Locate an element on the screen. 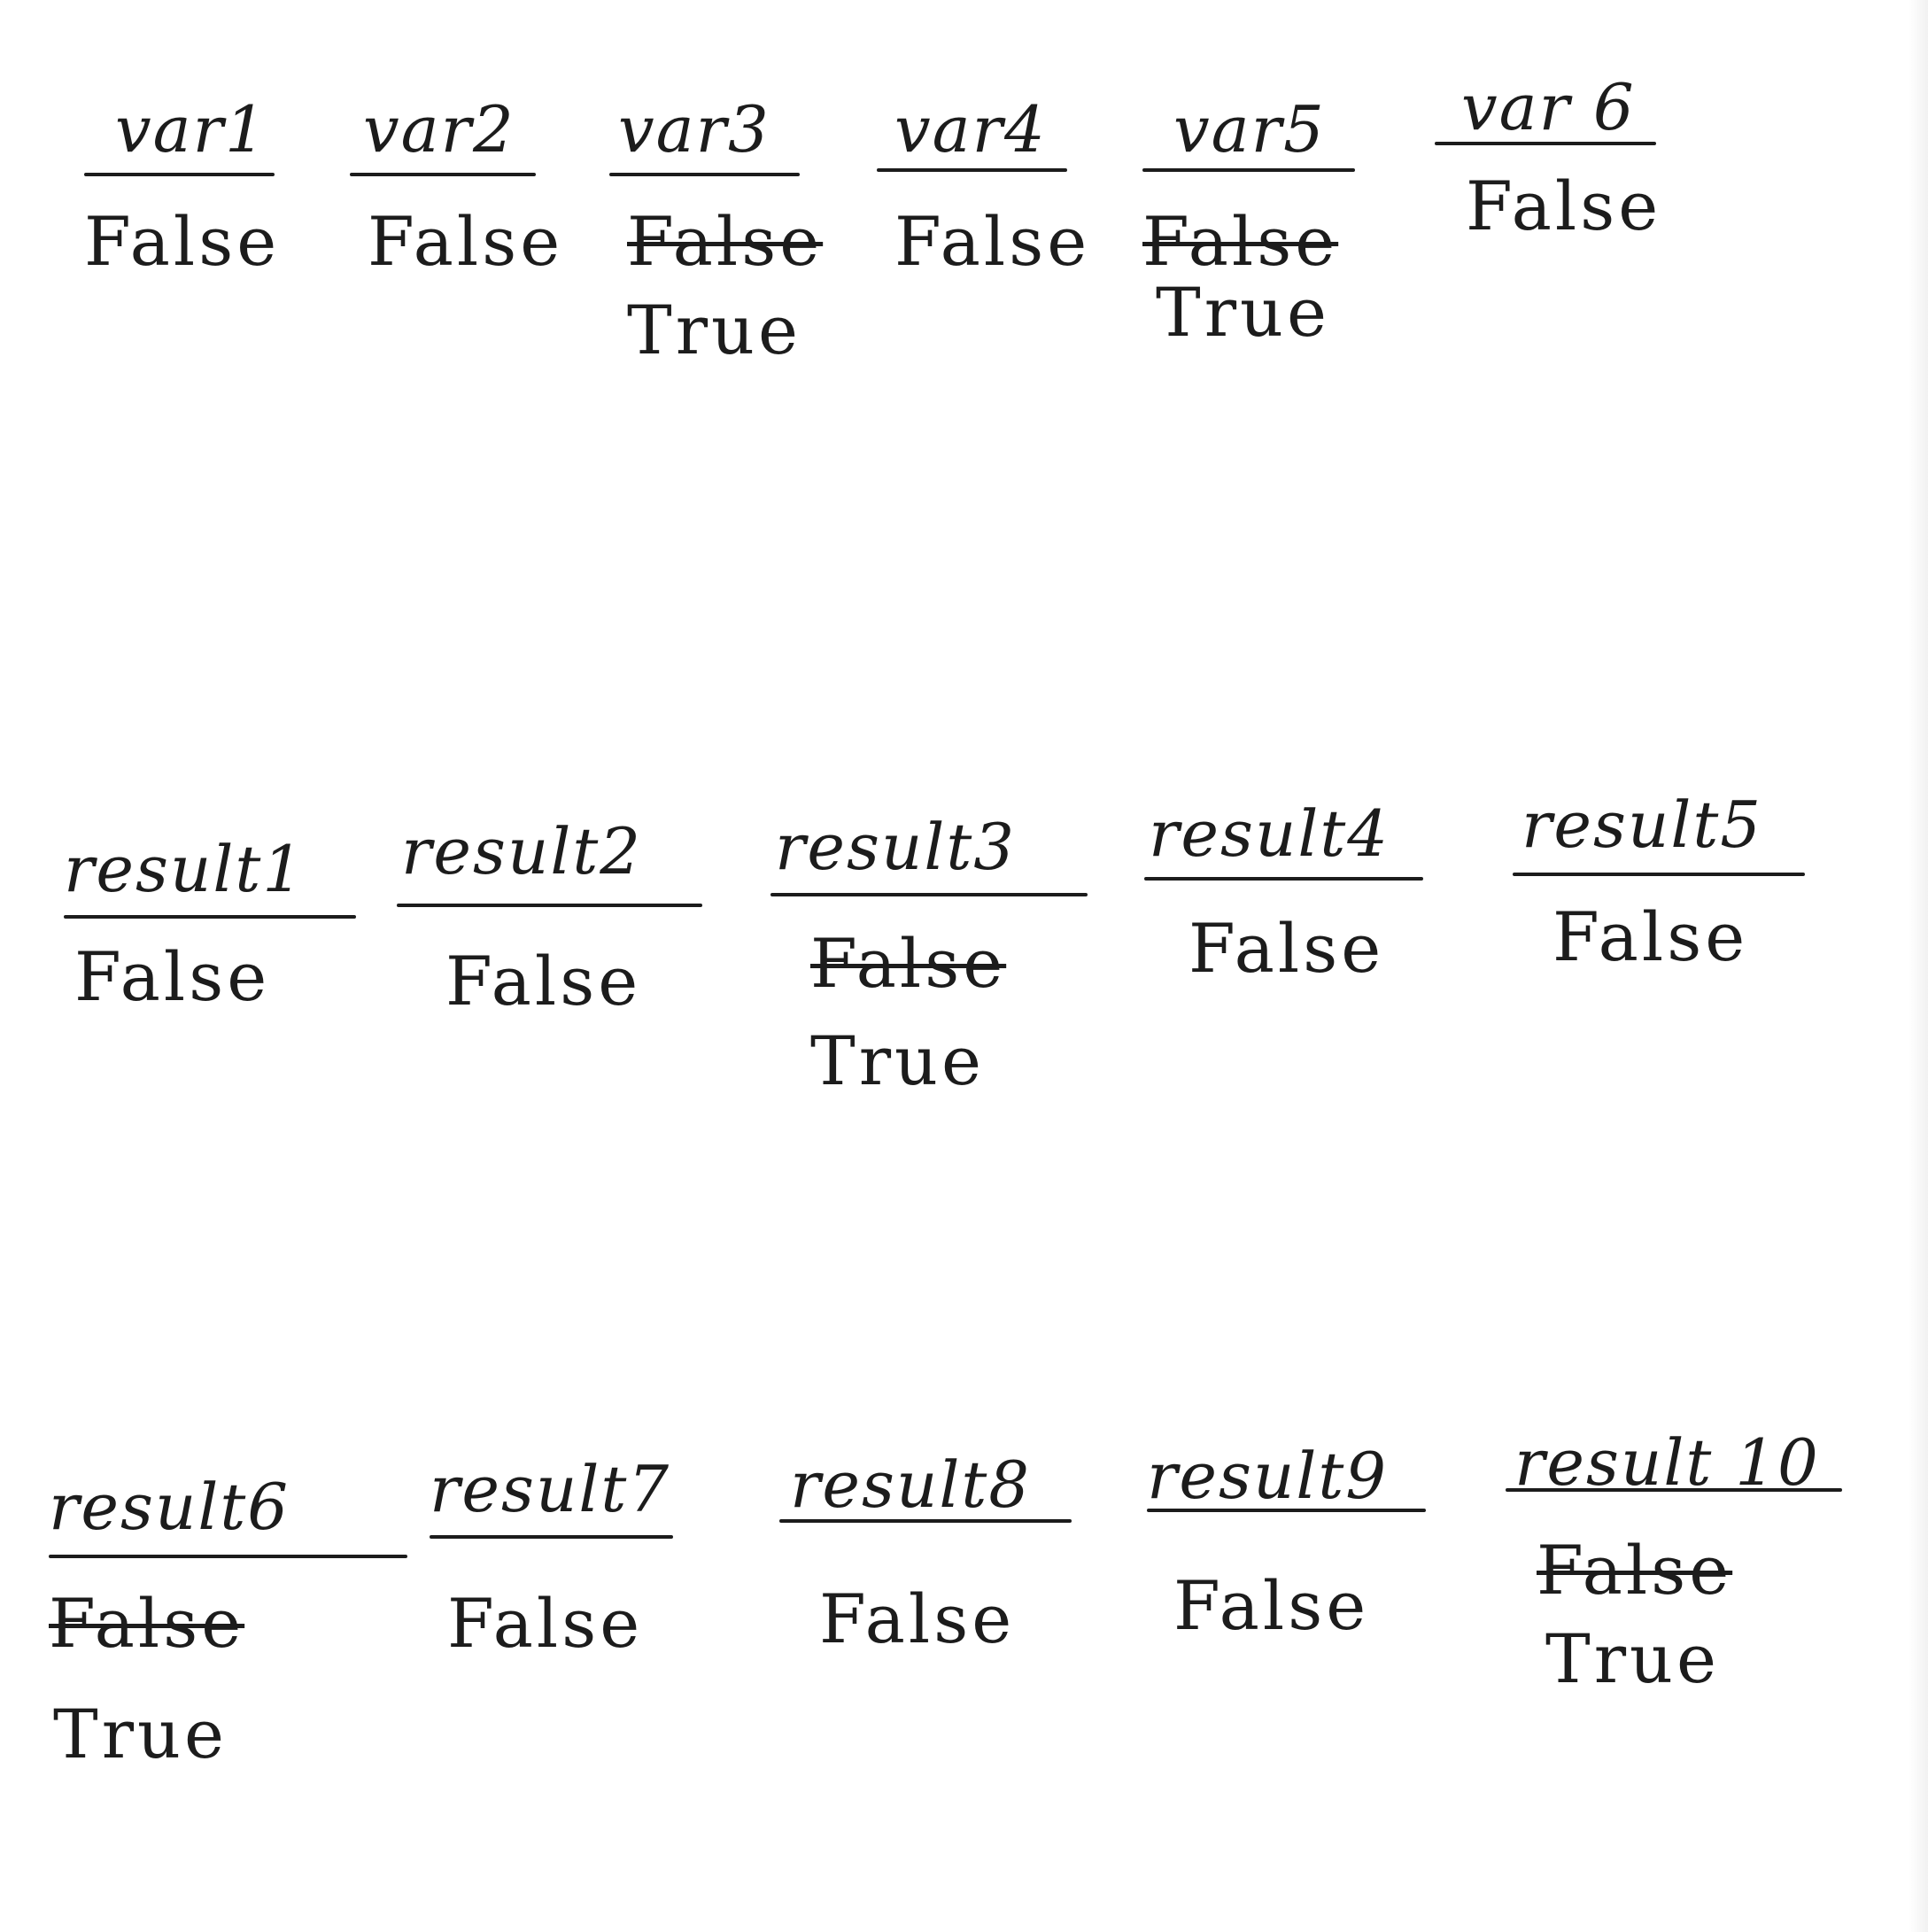 The width and height of the screenshot is (1928, 1932). result3-label: result3 is located at coordinates (896, 847).